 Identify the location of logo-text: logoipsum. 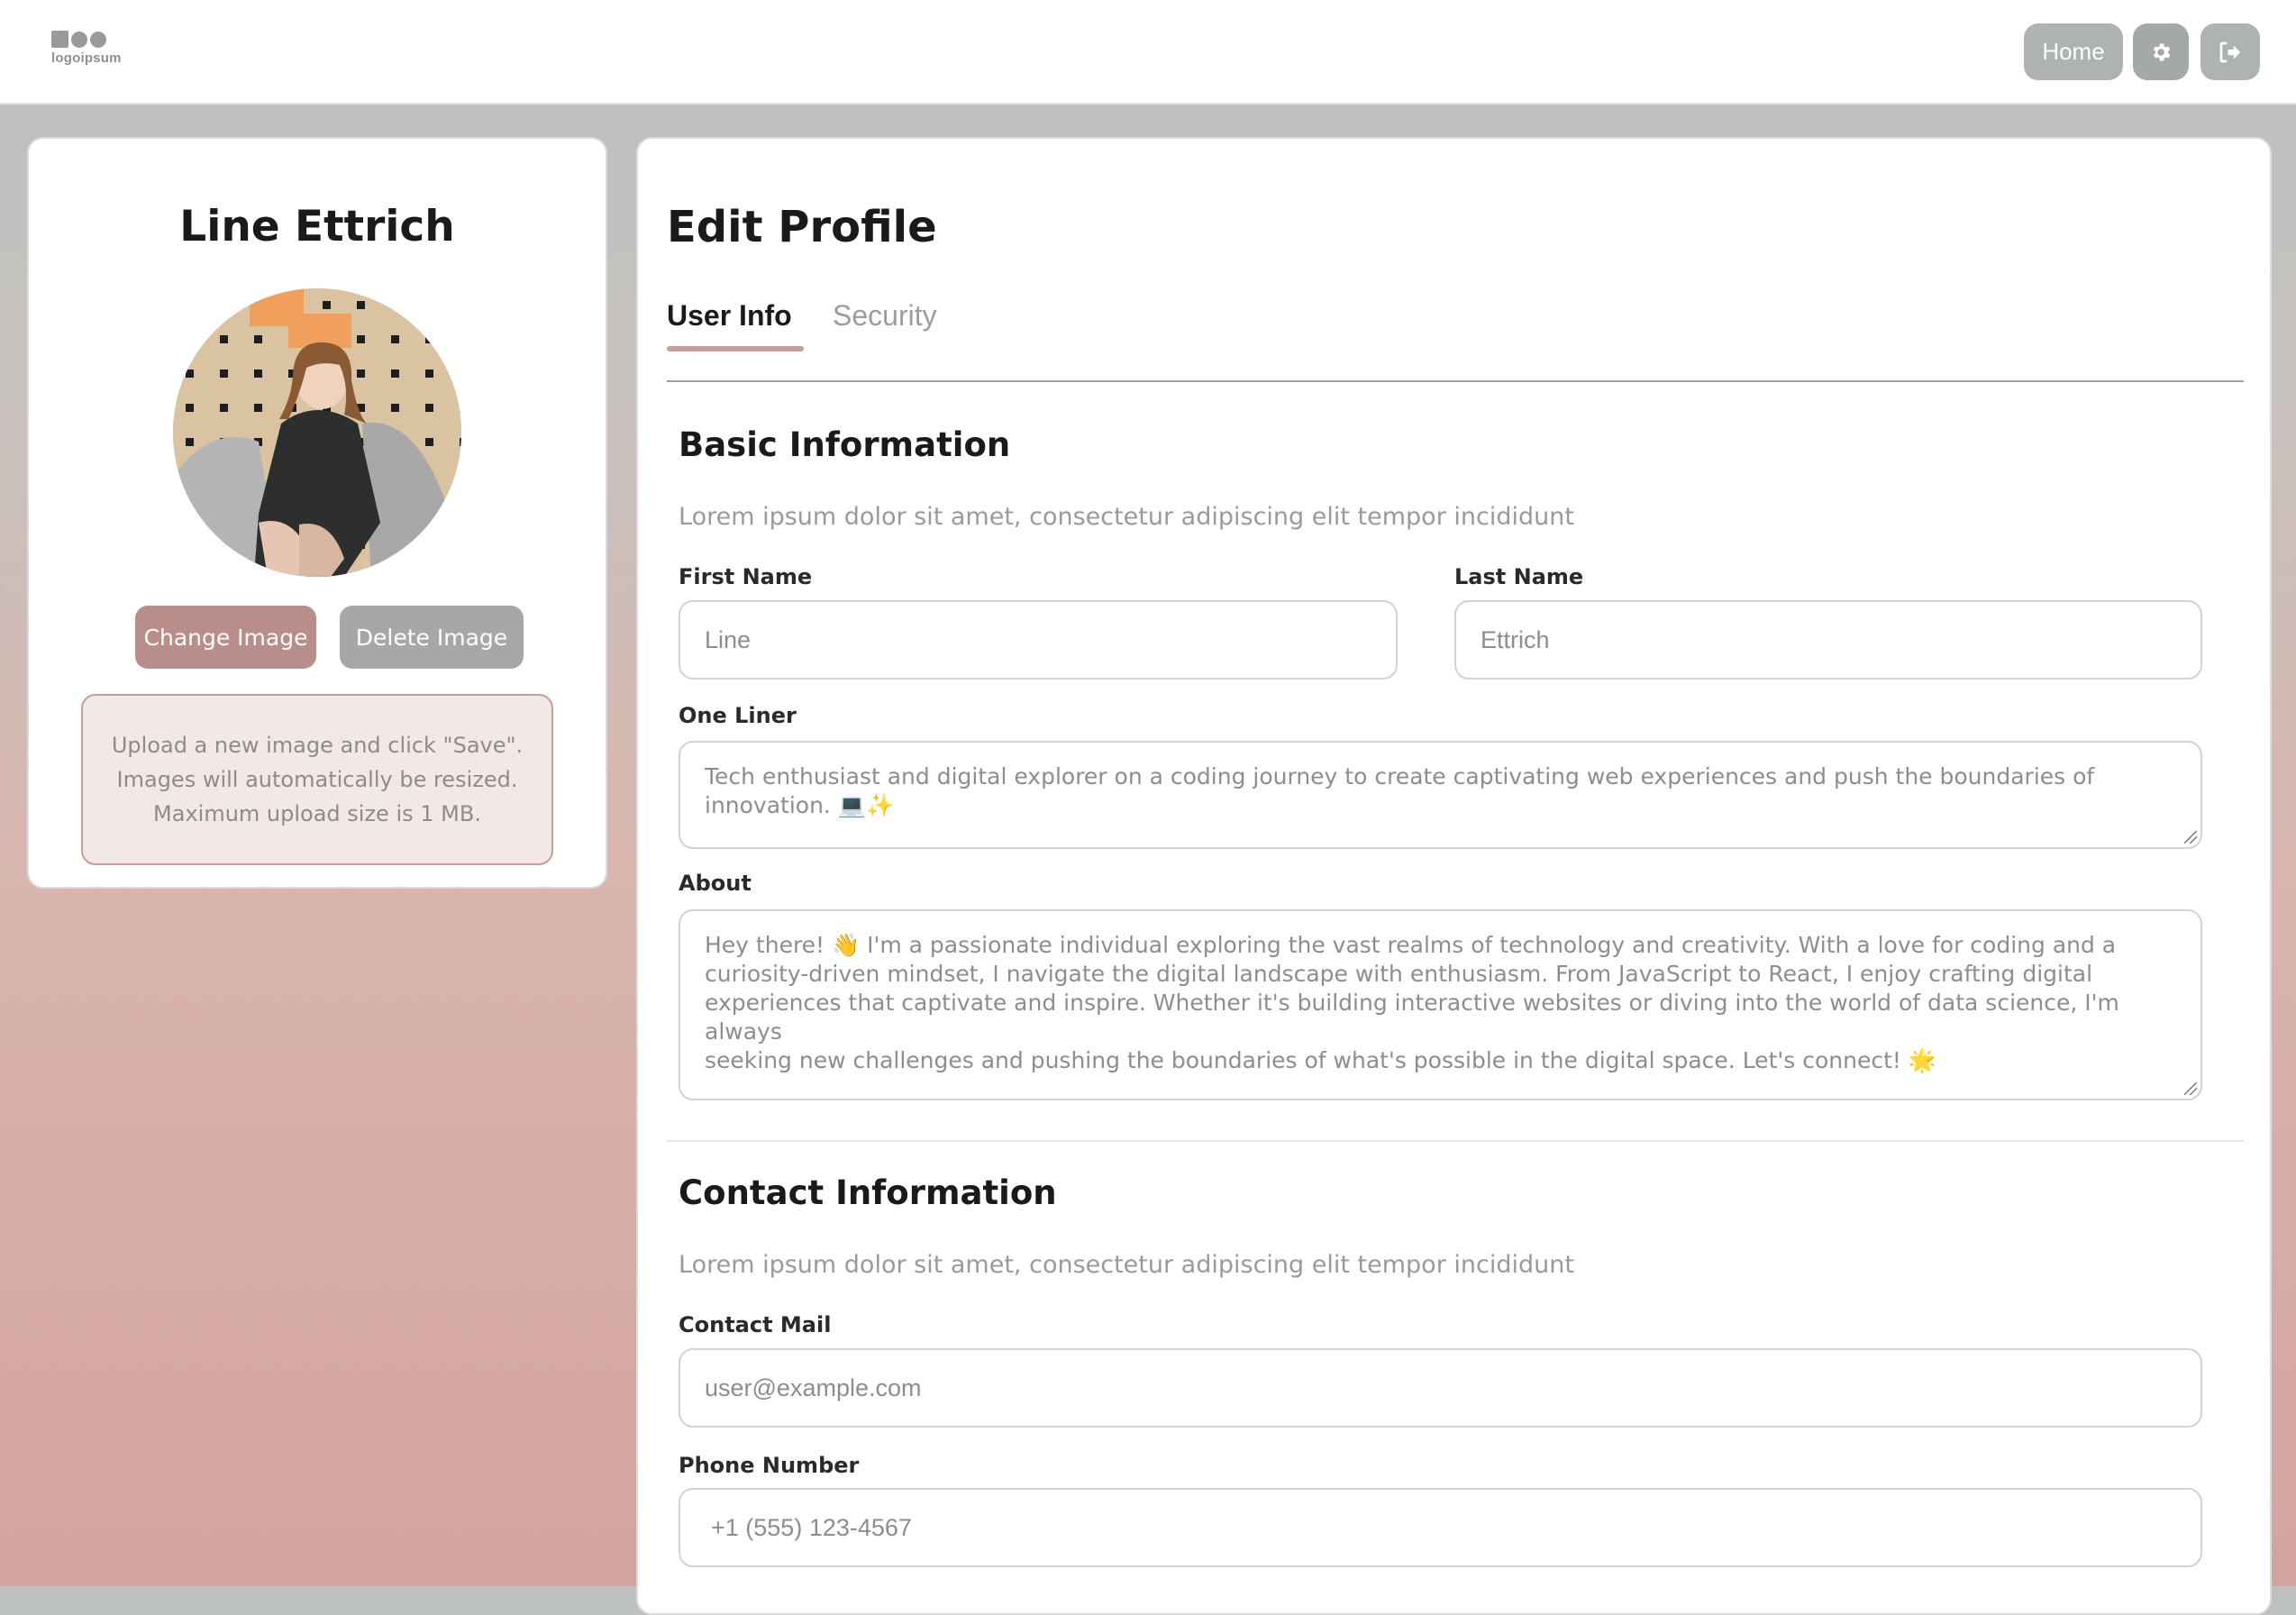
(86, 58).